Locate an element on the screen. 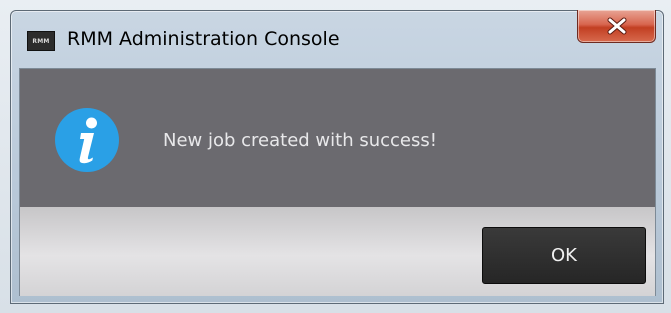 The image size is (671, 313). app-icon: RMM is located at coordinates (41, 41).